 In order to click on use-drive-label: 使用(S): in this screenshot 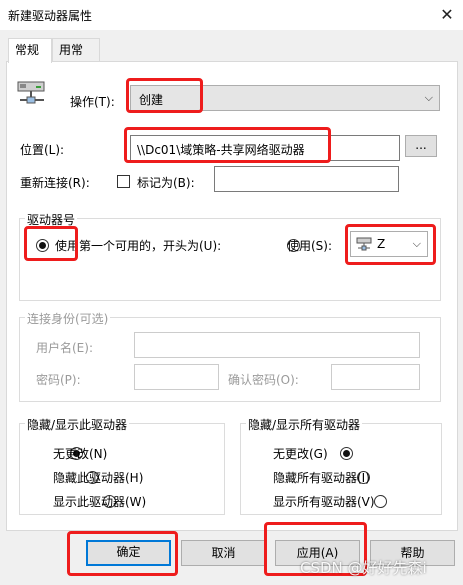, I will do `click(310, 246)`.